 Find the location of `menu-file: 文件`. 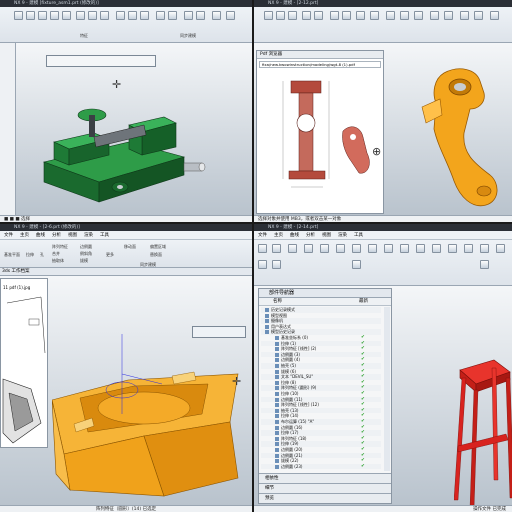

menu-file: 文件 is located at coordinates (8, 235).